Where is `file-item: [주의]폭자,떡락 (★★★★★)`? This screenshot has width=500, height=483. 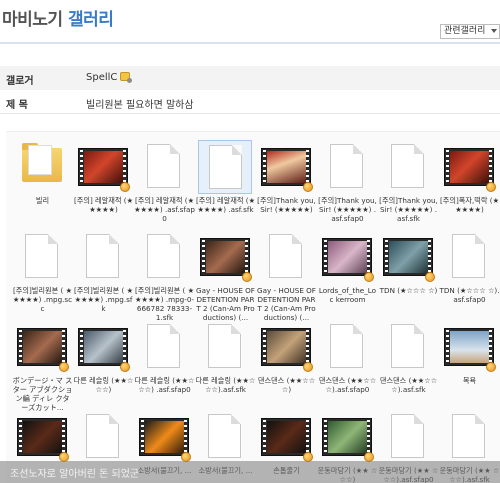 file-item: [주의]폭자,떡락 (★★★★★) is located at coordinates (469, 185).